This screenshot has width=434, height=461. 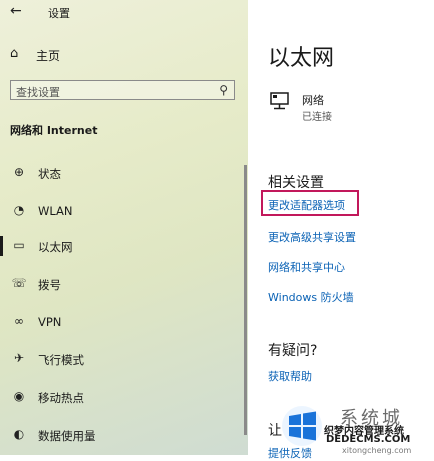 I want to click on sidebar-item-status: ⊕ 状态, so click(x=125, y=174).